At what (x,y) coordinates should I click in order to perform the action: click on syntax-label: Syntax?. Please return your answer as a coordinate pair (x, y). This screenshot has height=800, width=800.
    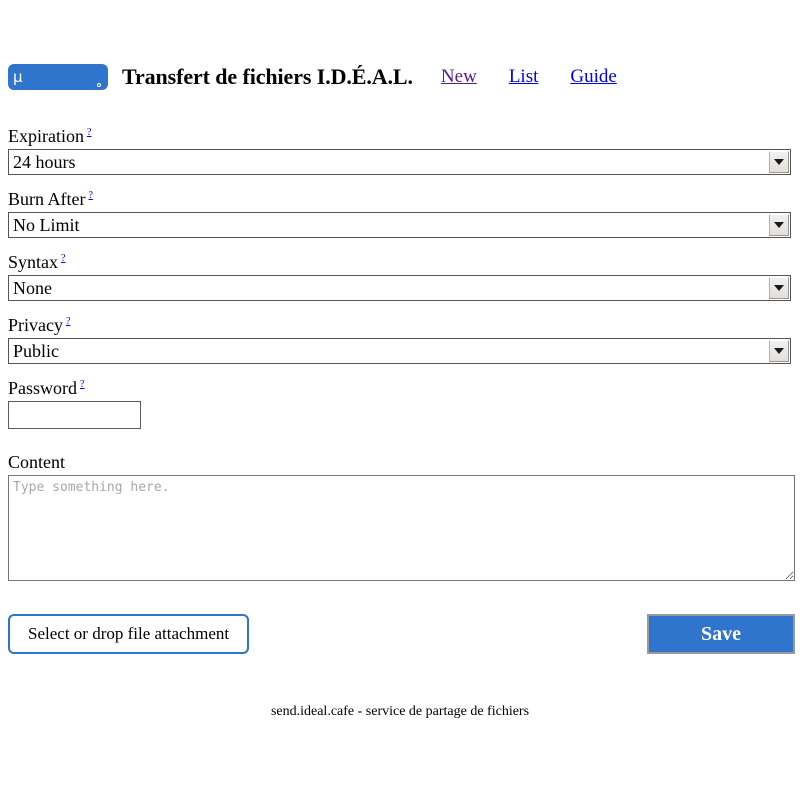
    Looking at the image, I should click on (400, 260).